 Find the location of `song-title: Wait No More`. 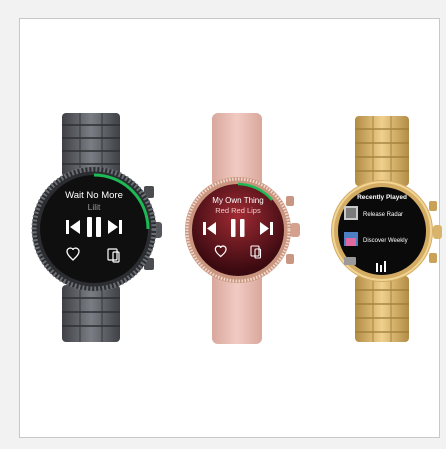

song-title: Wait No More is located at coordinates (94, 195).